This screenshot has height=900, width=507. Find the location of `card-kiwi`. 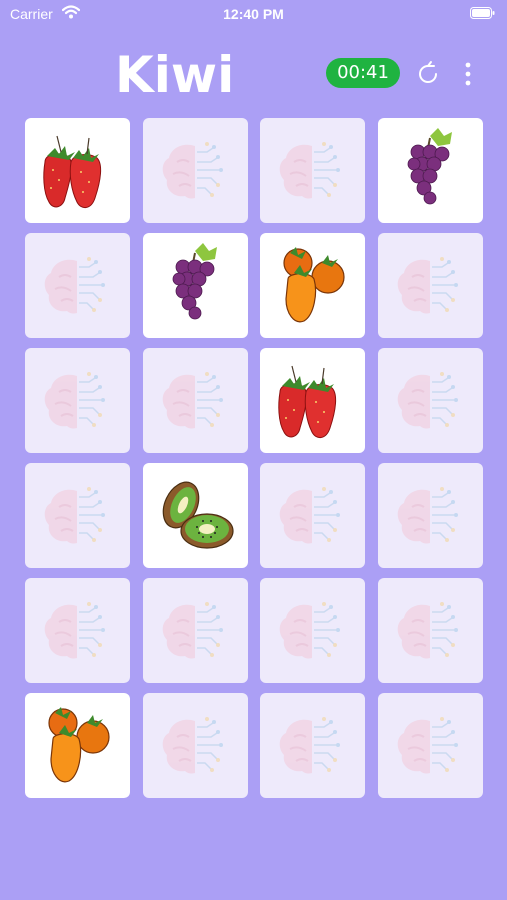

card-kiwi is located at coordinates (195, 515).